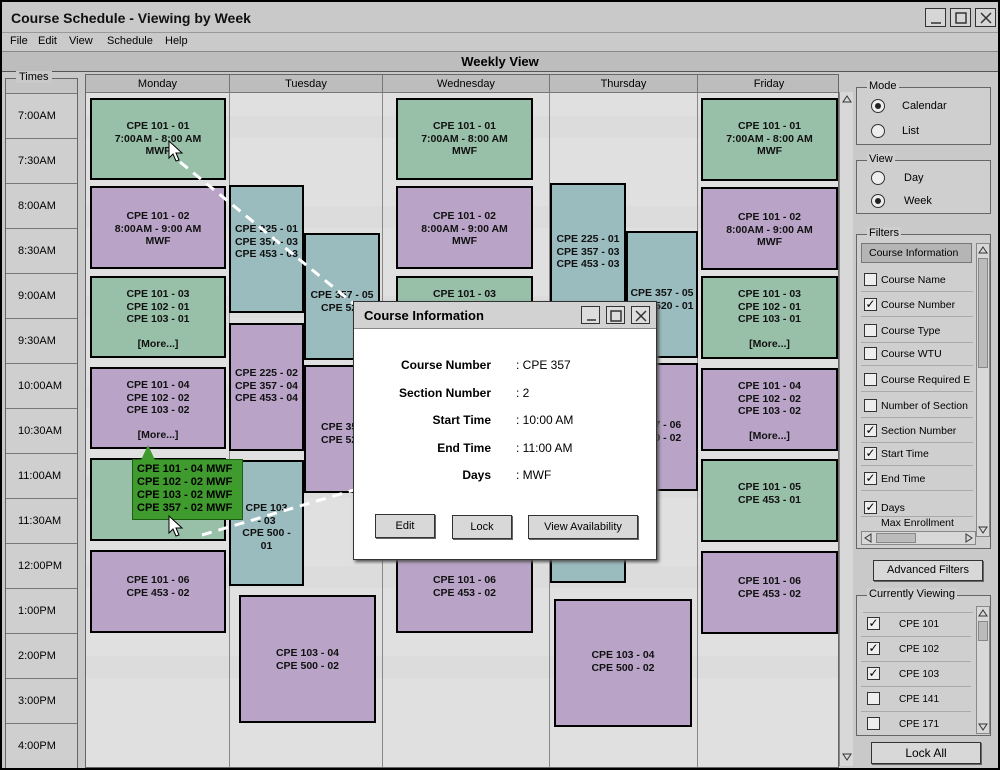 The height and width of the screenshot is (770, 1000). Describe the element at coordinates (969, 538) in the screenshot. I see `scroll-right-icon` at that location.